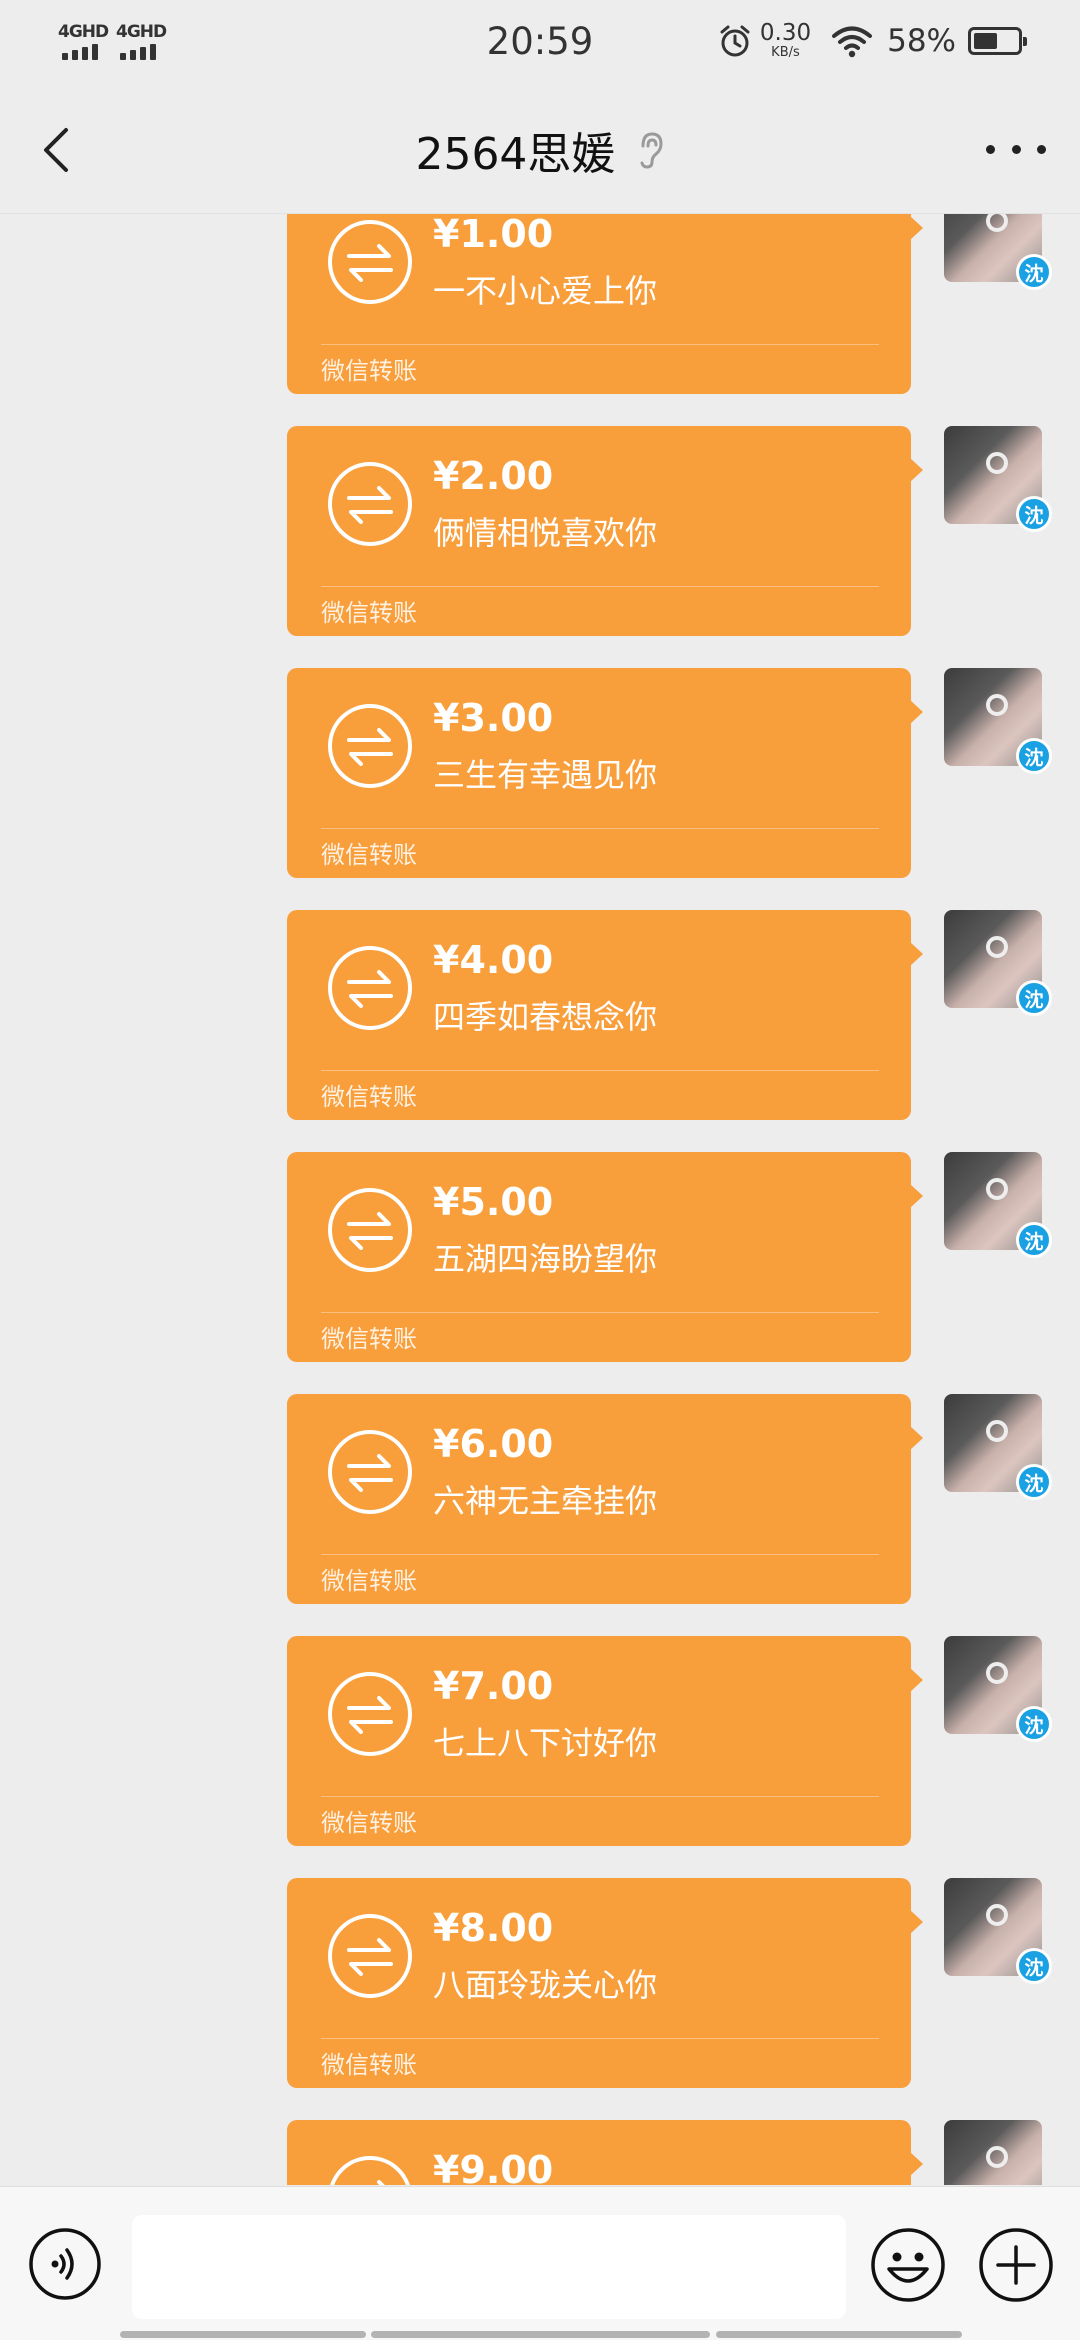  What do you see at coordinates (65, 2264) in the screenshot?
I see `voice-input-button` at bounding box center [65, 2264].